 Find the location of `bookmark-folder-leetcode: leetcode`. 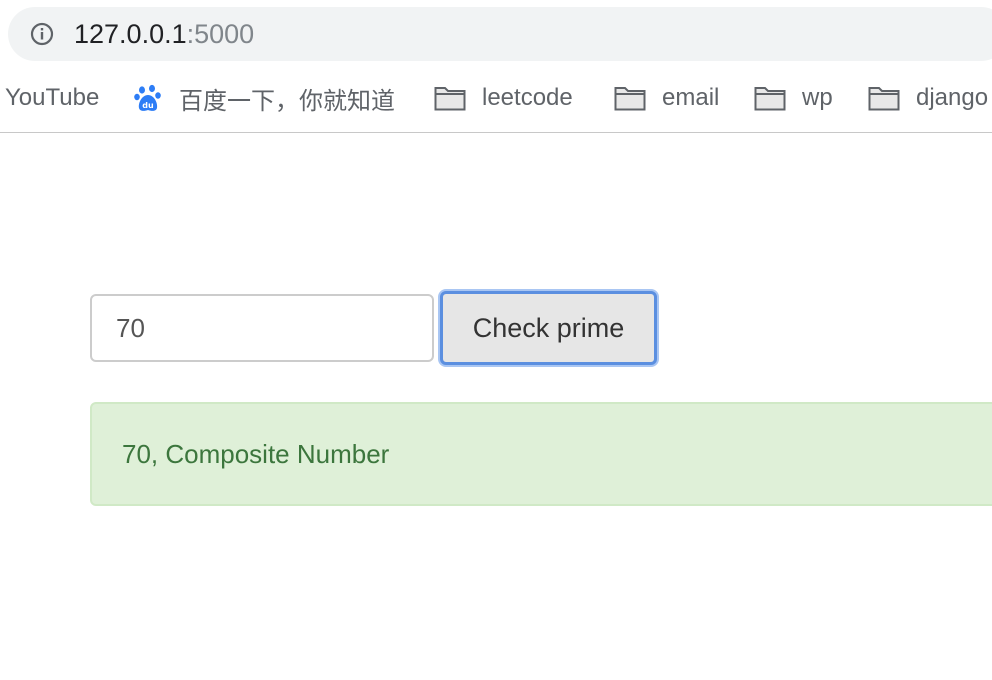

bookmark-folder-leetcode: leetcode is located at coordinates (503, 98).